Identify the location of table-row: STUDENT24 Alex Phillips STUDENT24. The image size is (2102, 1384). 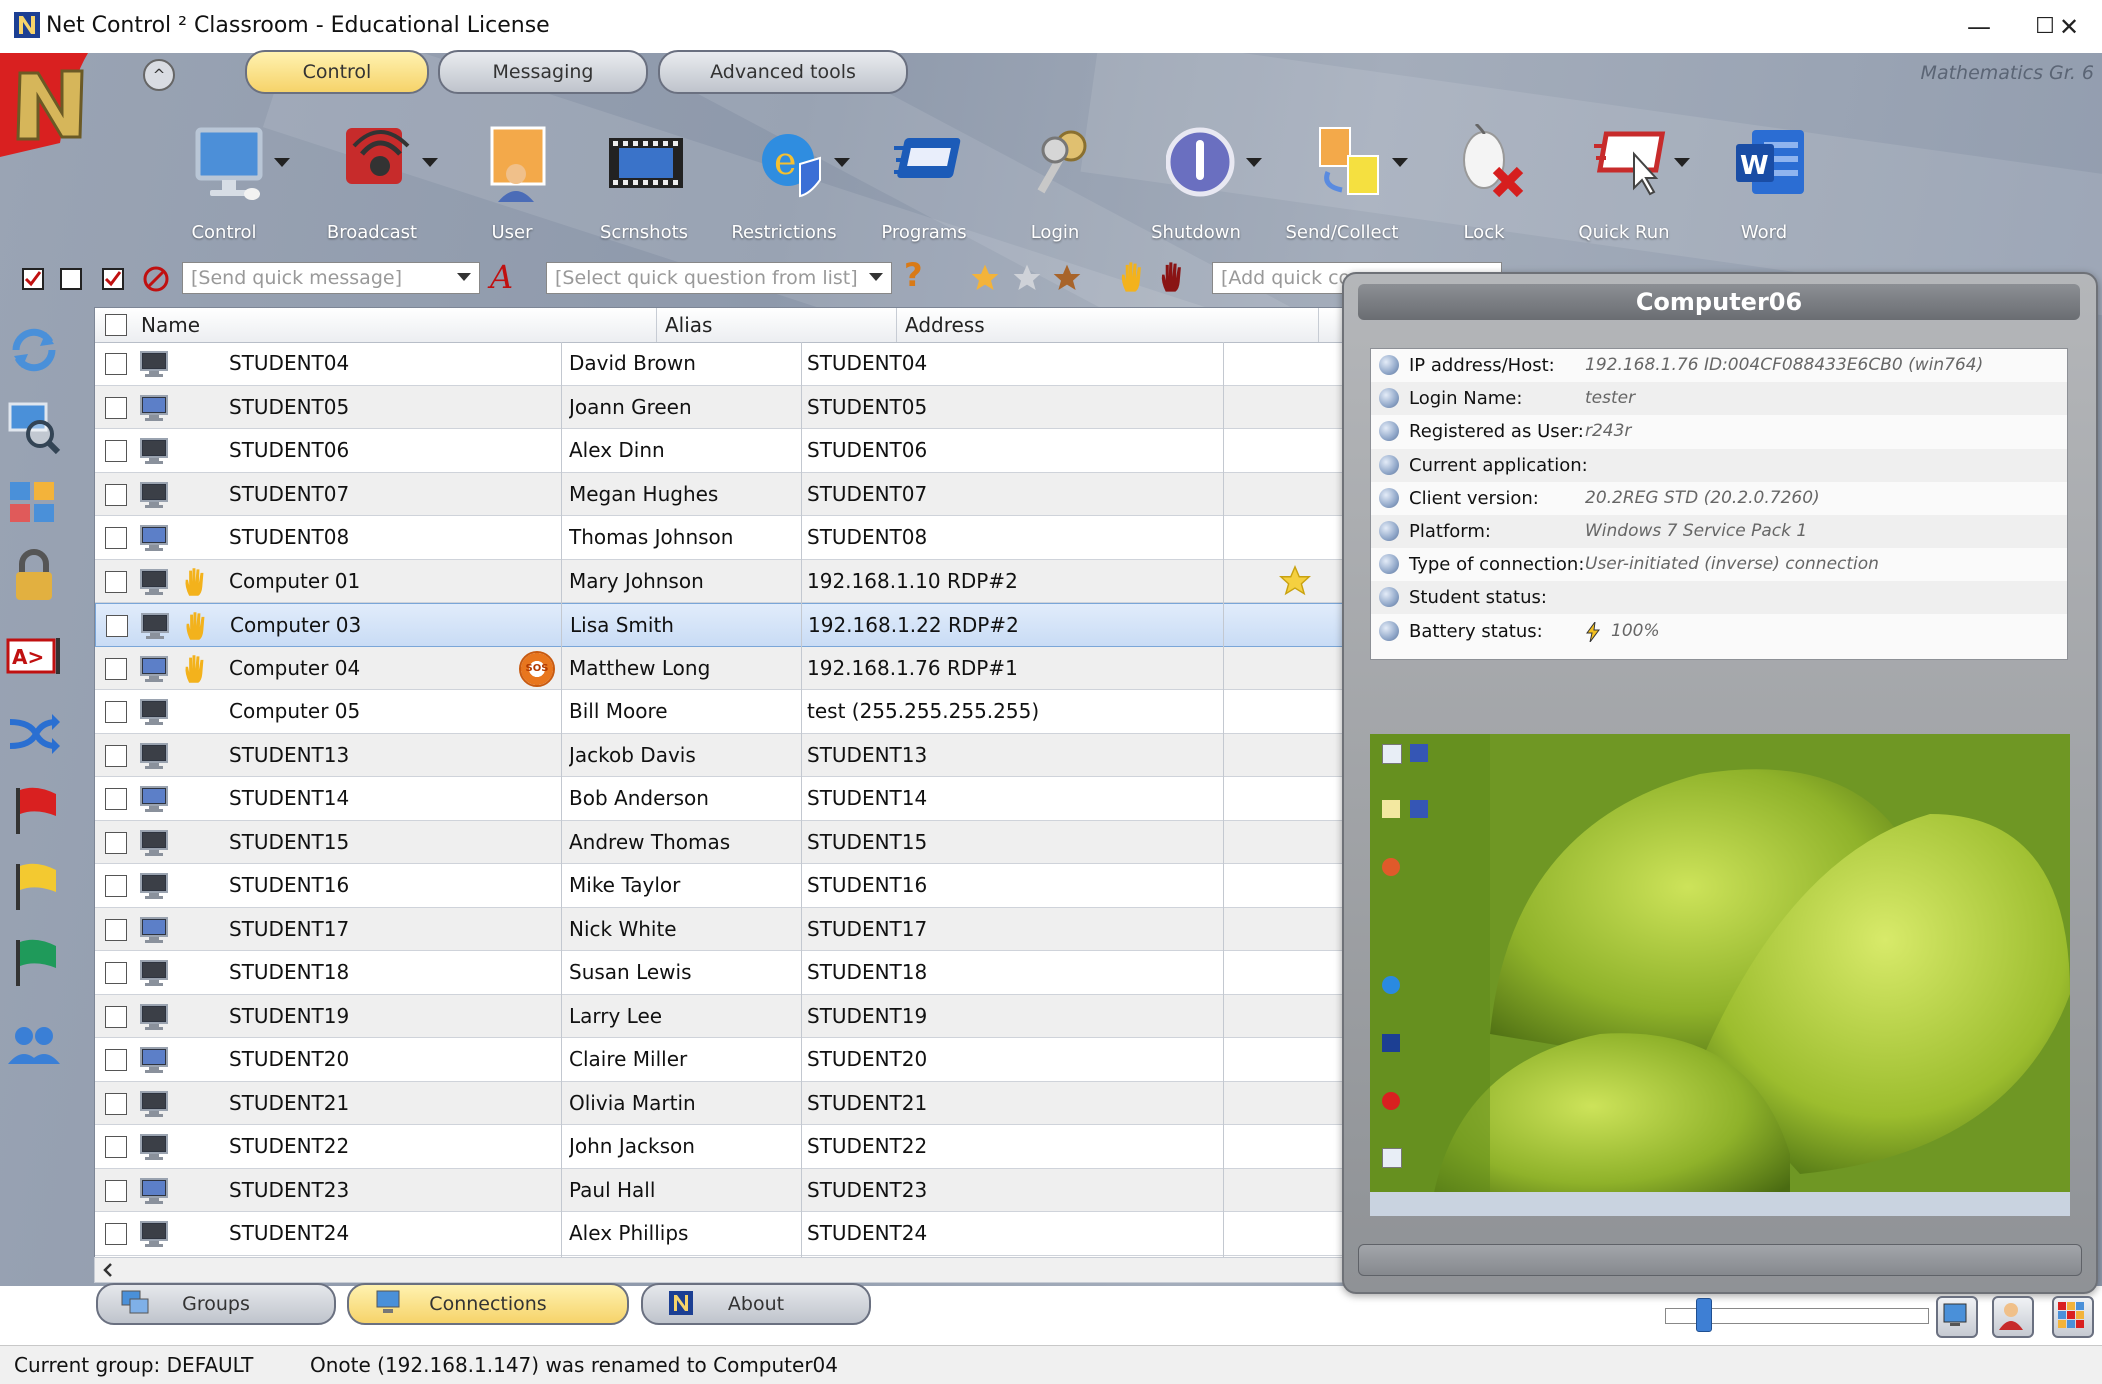
(720, 1234).